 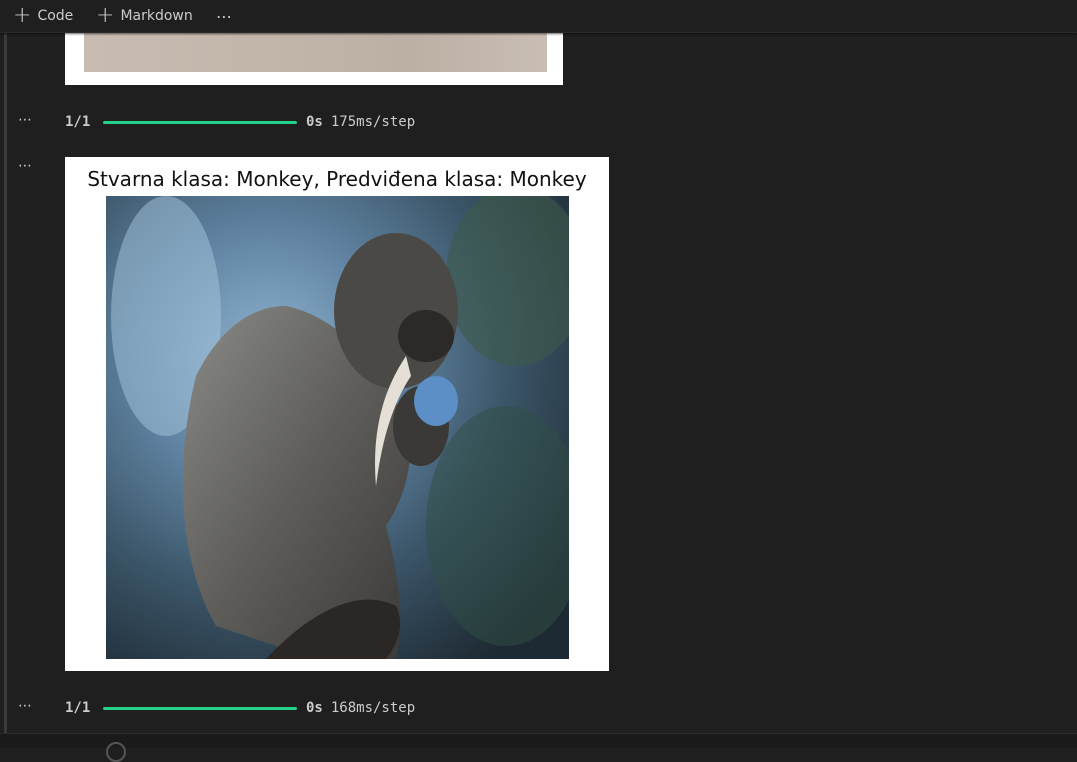 I want to click on previous-figure-output, so click(x=314, y=59).